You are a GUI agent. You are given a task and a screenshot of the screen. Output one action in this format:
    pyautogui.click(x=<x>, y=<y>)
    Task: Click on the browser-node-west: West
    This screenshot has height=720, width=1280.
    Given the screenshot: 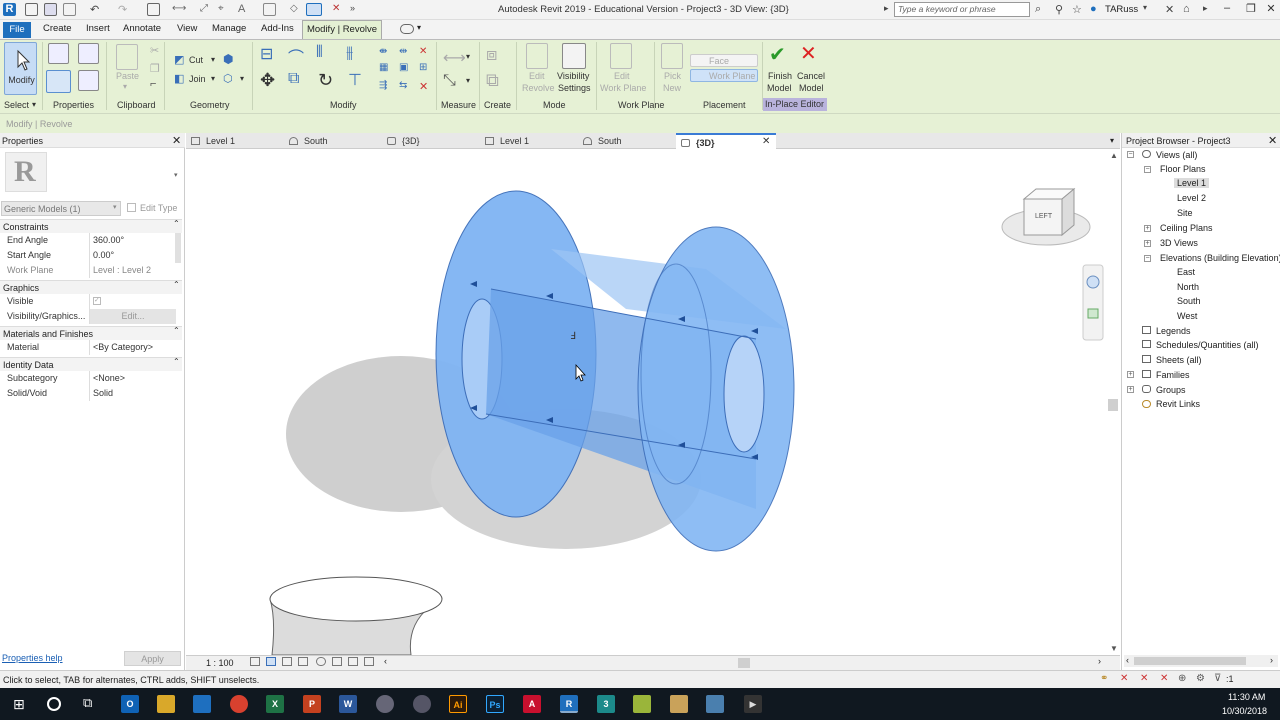 What is the action you would take?
    pyautogui.click(x=1187, y=316)
    